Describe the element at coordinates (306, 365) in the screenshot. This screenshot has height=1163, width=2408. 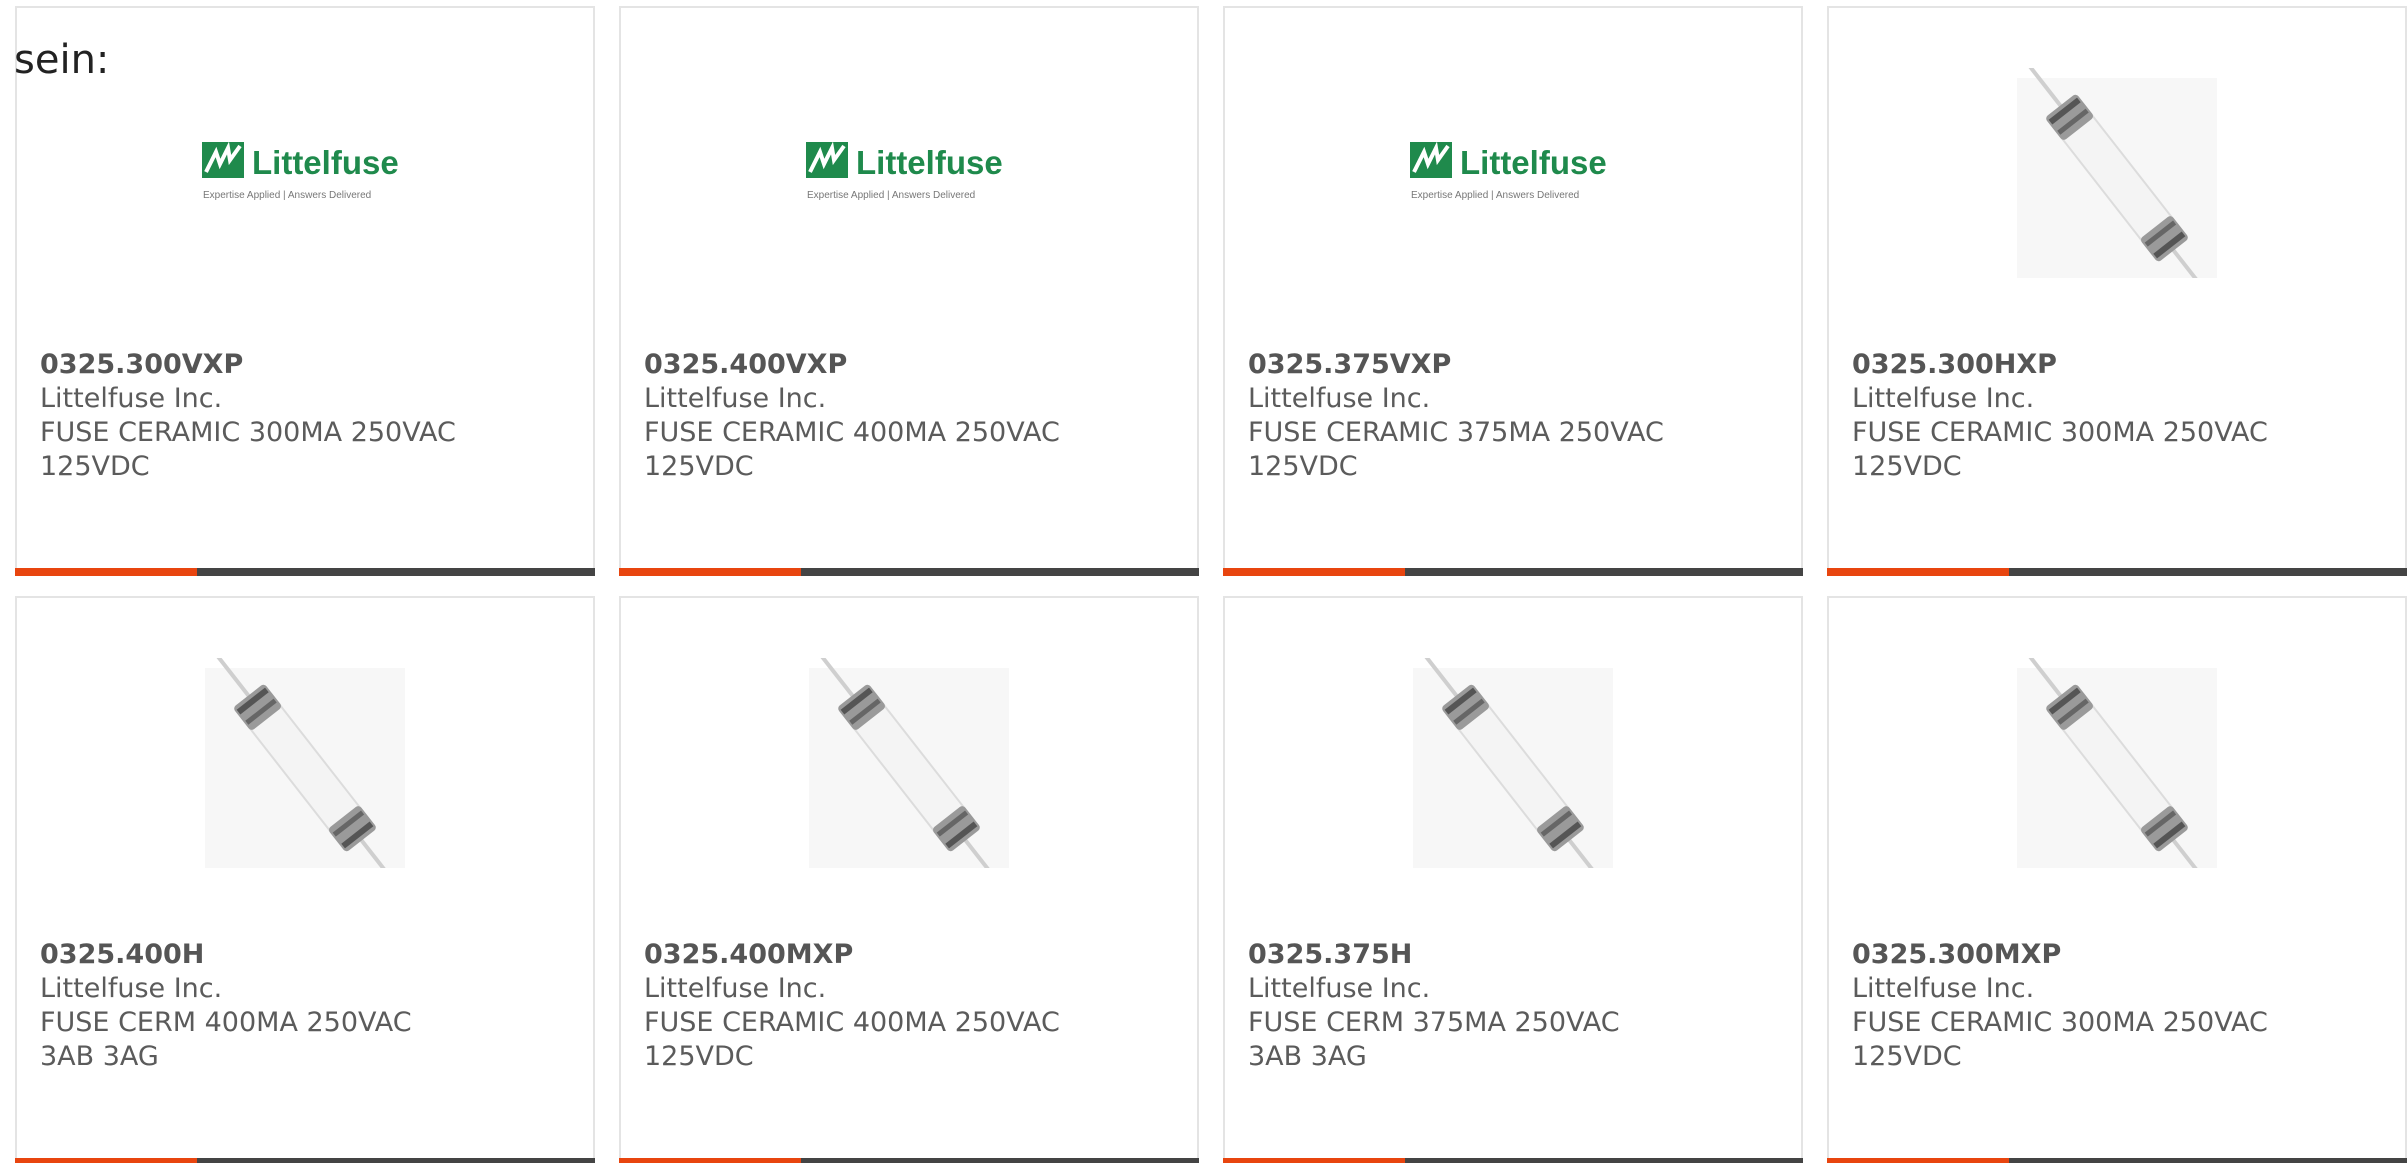
I see `part-number: 0325.300VXP` at that location.